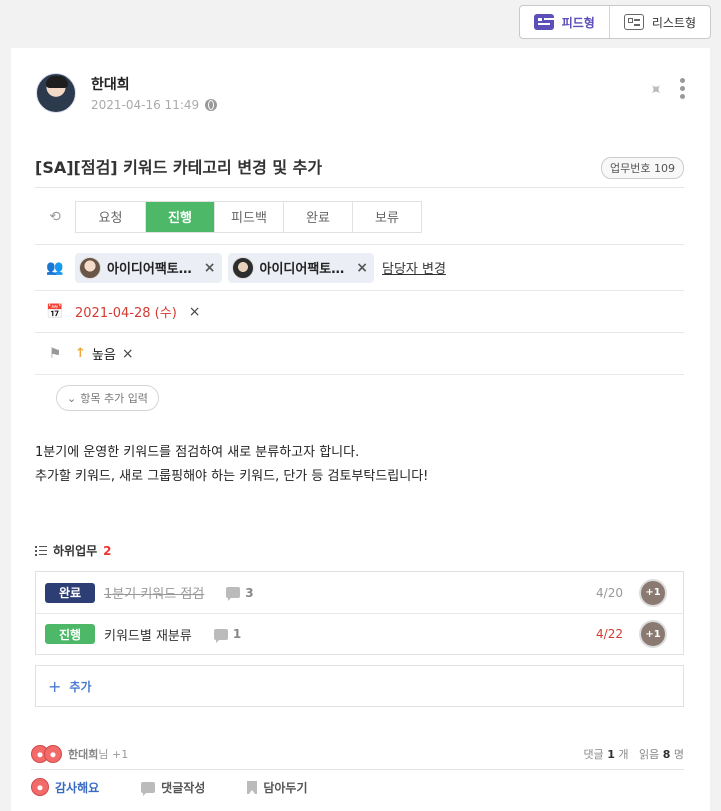  Describe the element at coordinates (414, 267) in the screenshot. I see `change-assignee-link: 담당자 변경` at that location.